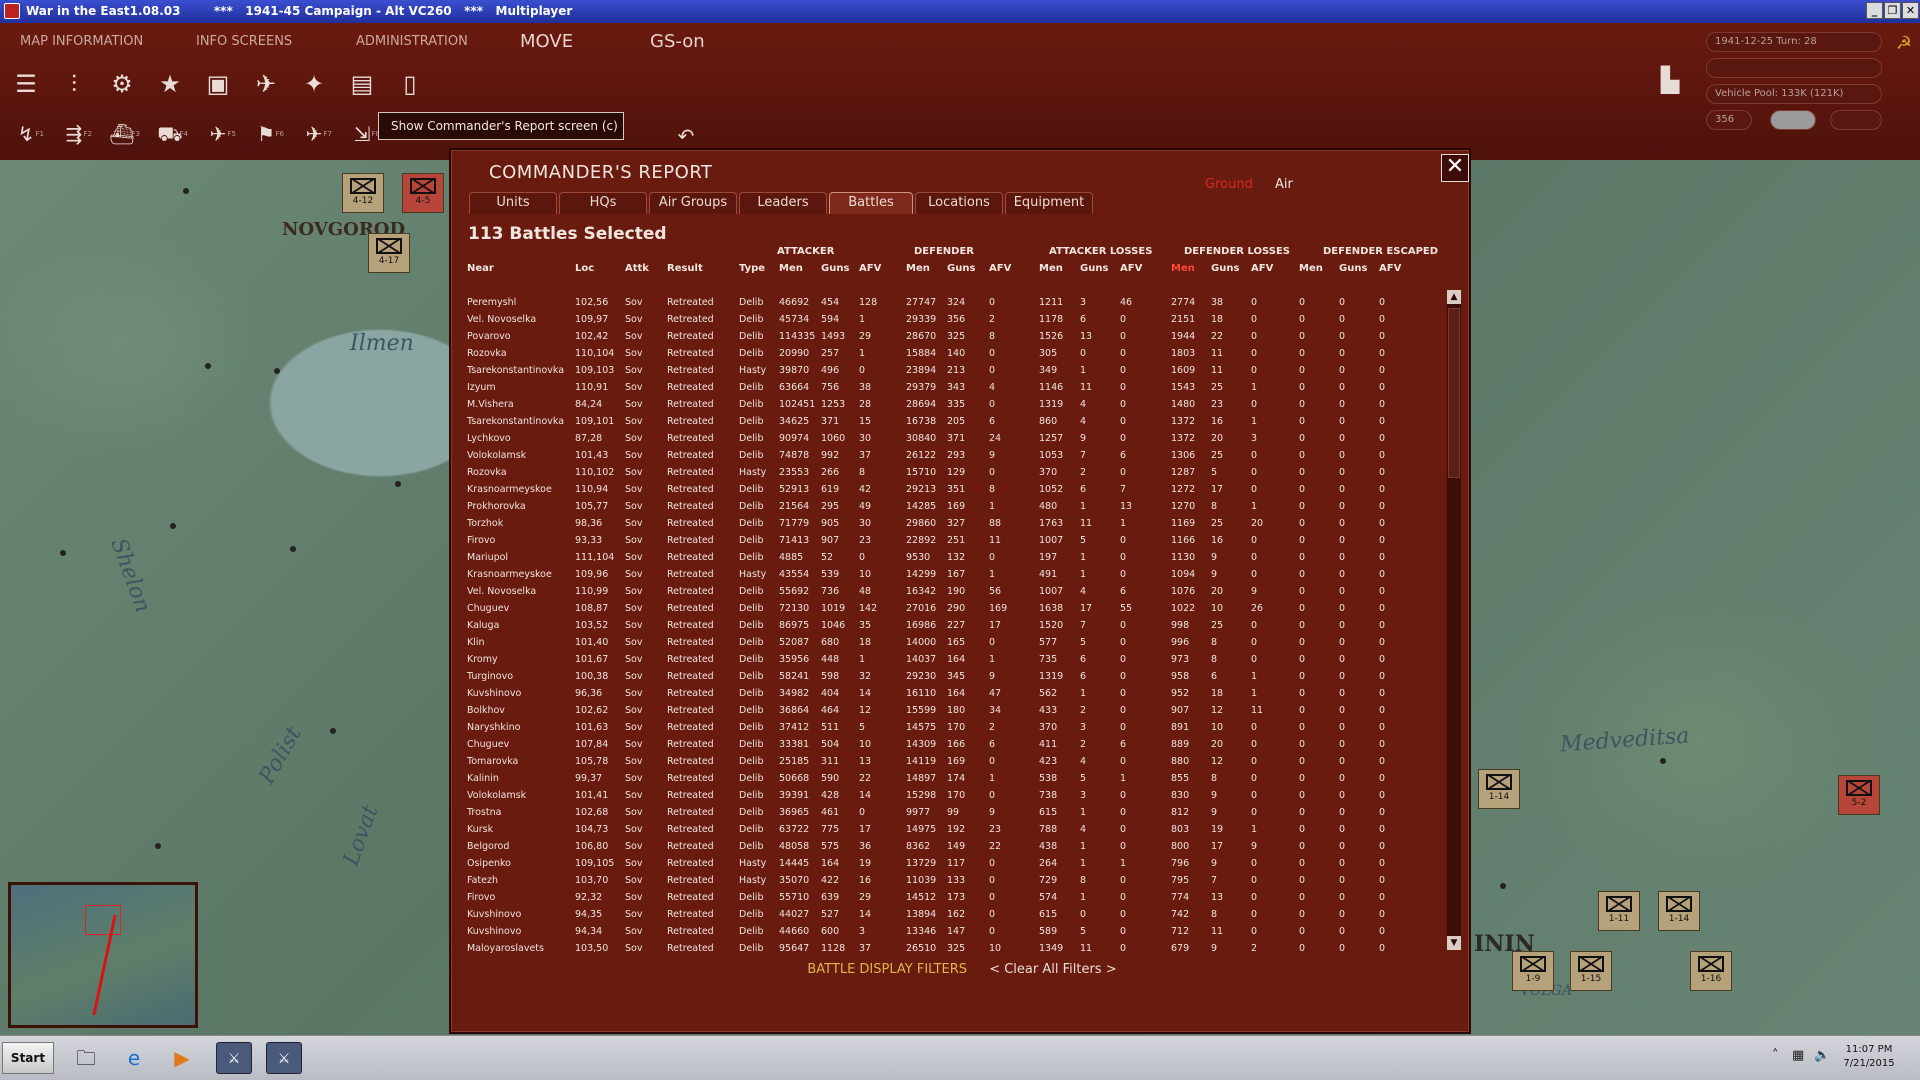  I want to click on layers-icon: ☰, so click(26, 84).